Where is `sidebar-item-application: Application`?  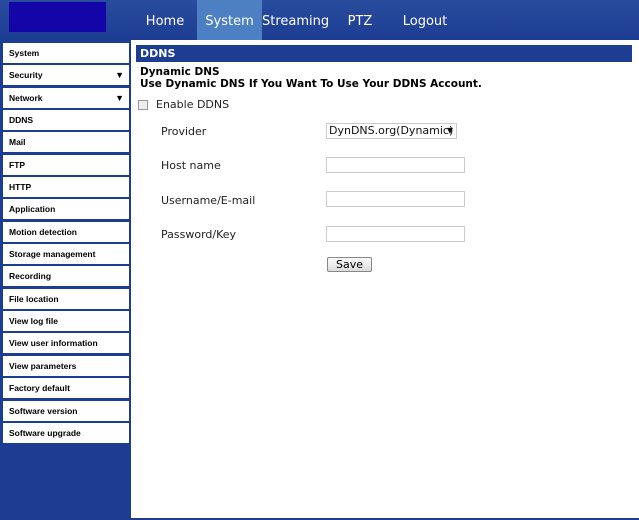
sidebar-item-application: Application is located at coordinates (66, 209).